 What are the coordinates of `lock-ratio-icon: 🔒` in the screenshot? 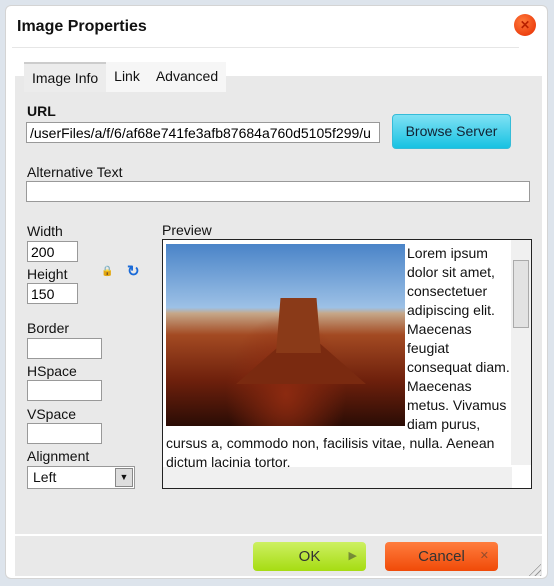 It's located at (107, 271).